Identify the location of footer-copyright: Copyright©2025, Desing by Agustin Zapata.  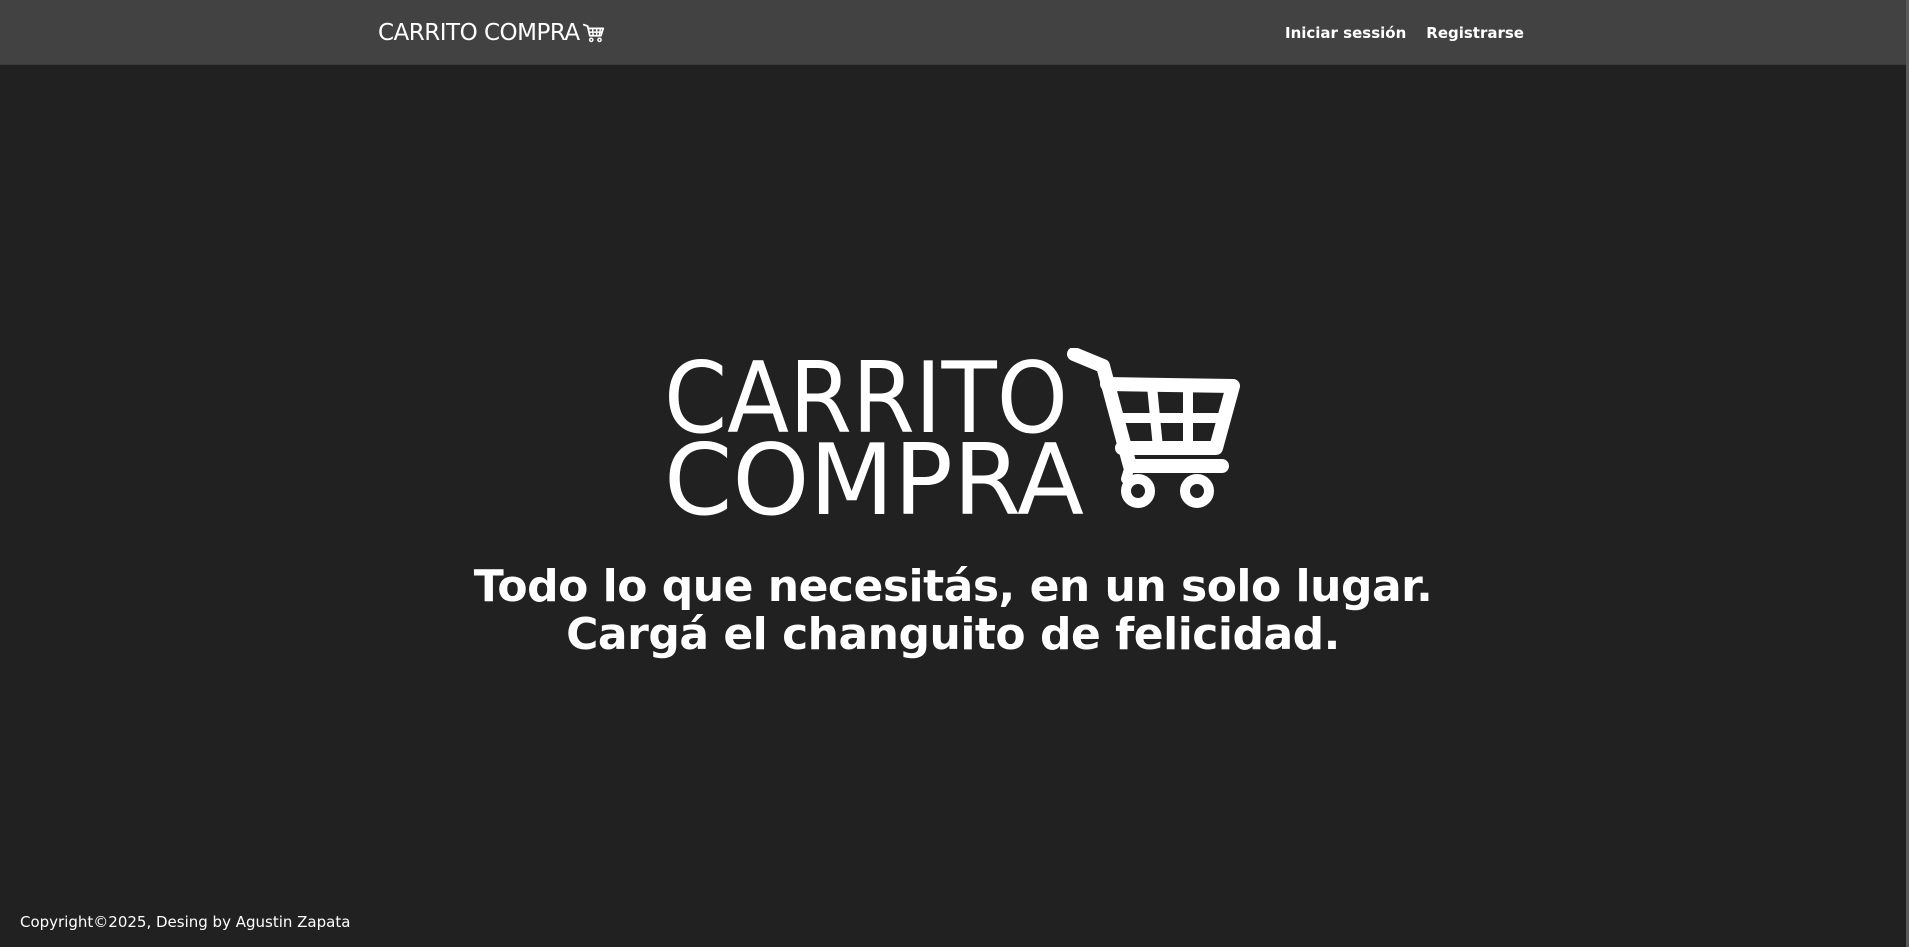
(185, 922).